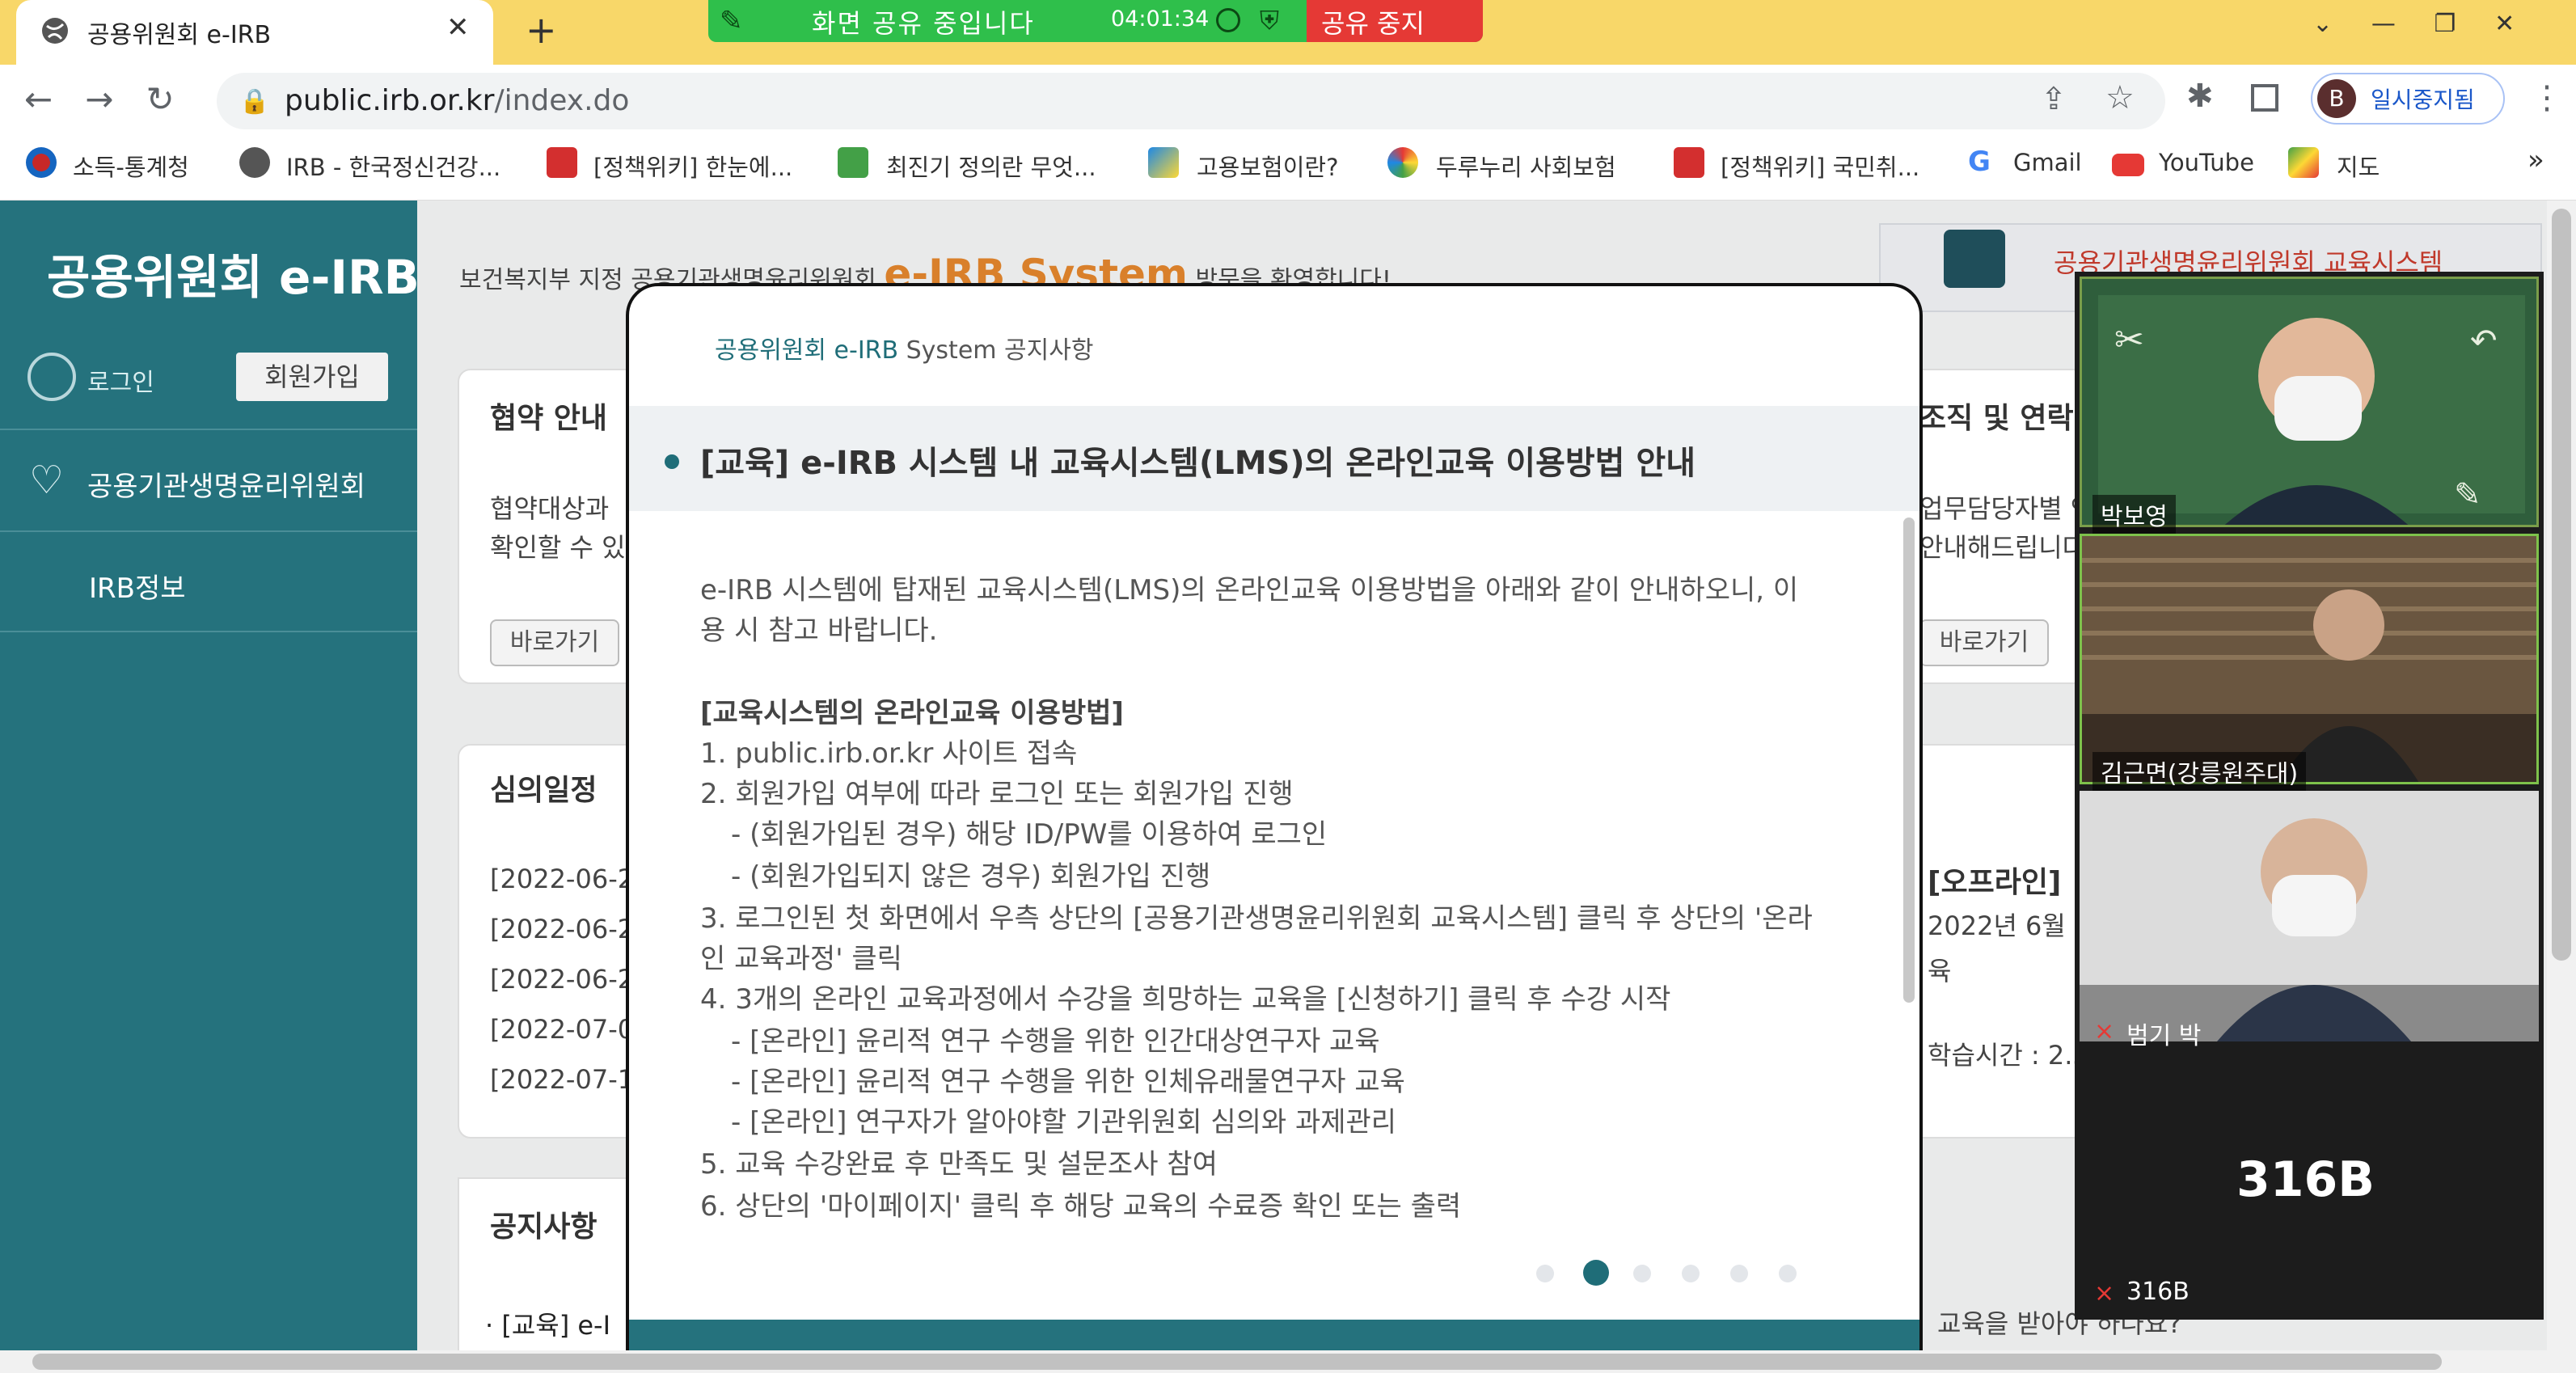  Describe the element at coordinates (254, 101) in the screenshot. I see `lock-icon: 🔒` at that location.